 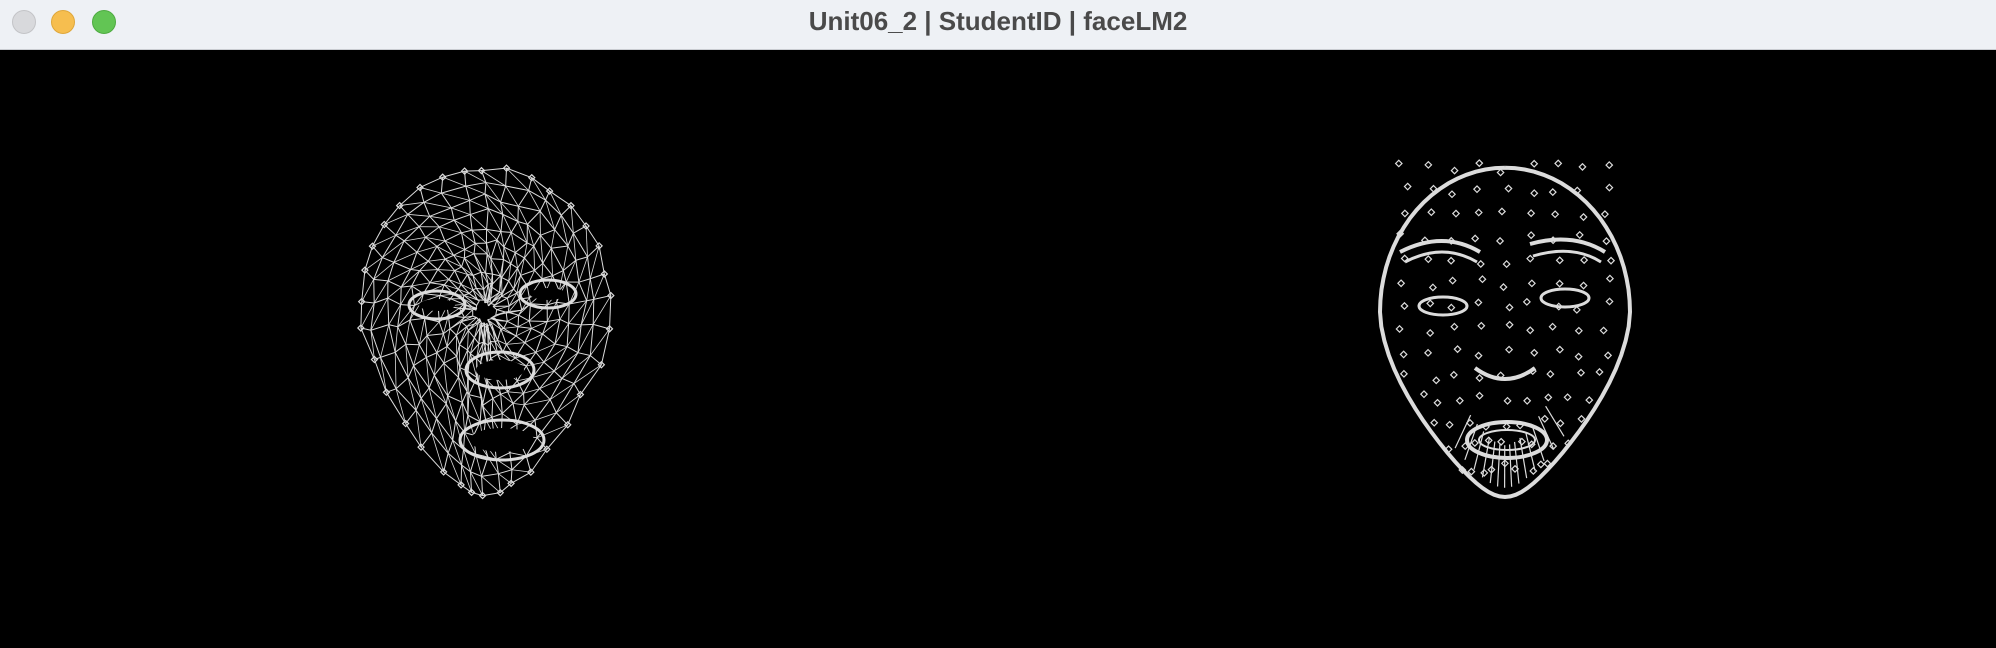 I want to click on left-eye-contour, so click(x=1443, y=306).